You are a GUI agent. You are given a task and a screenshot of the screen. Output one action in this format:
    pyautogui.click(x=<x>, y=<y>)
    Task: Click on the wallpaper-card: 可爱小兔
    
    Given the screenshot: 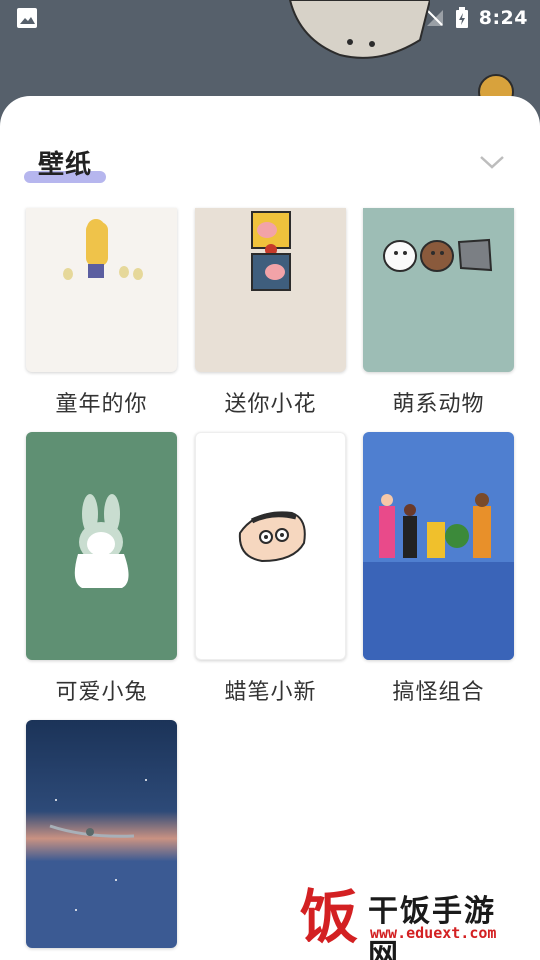 What is the action you would take?
    pyautogui.click(x=101, y=569)
    